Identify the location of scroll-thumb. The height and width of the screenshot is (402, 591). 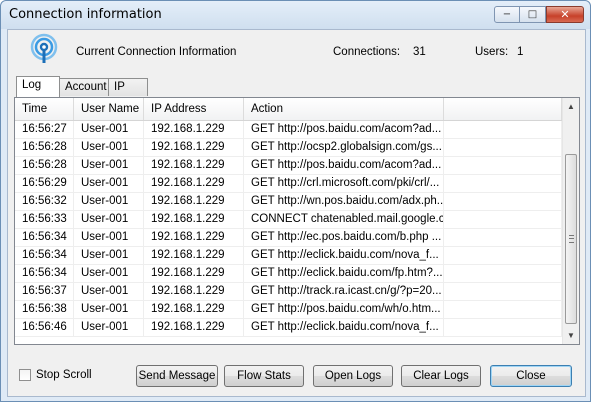
(571, 239).